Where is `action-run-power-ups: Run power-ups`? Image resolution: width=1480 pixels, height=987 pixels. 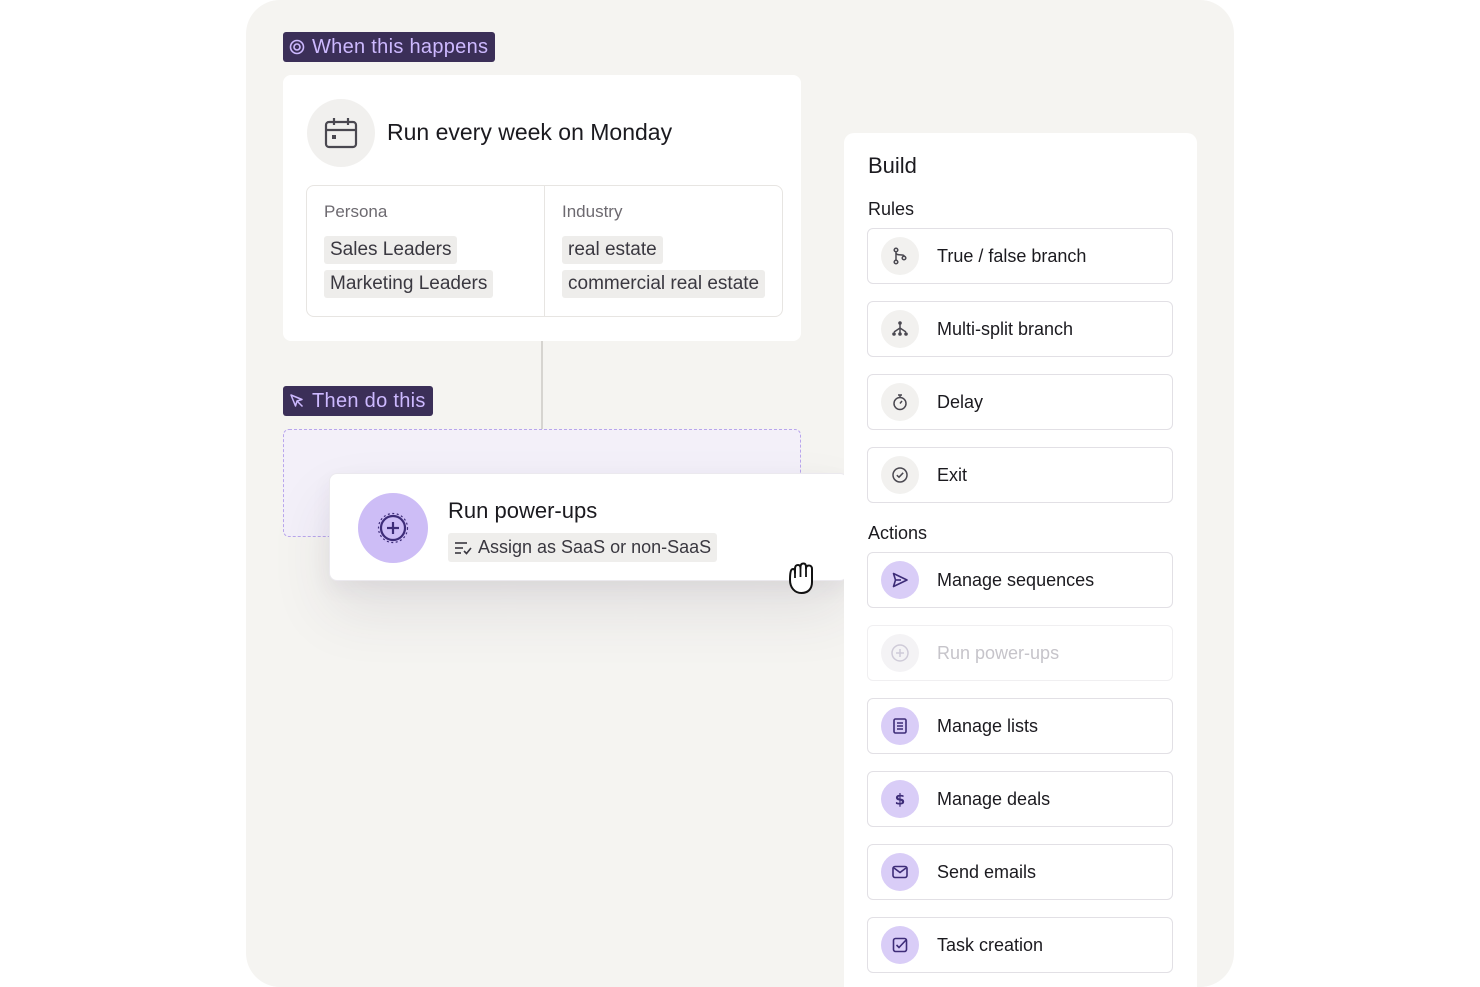
action-run-power-ups: Run power-ups is located at coordinates (1020, 653).